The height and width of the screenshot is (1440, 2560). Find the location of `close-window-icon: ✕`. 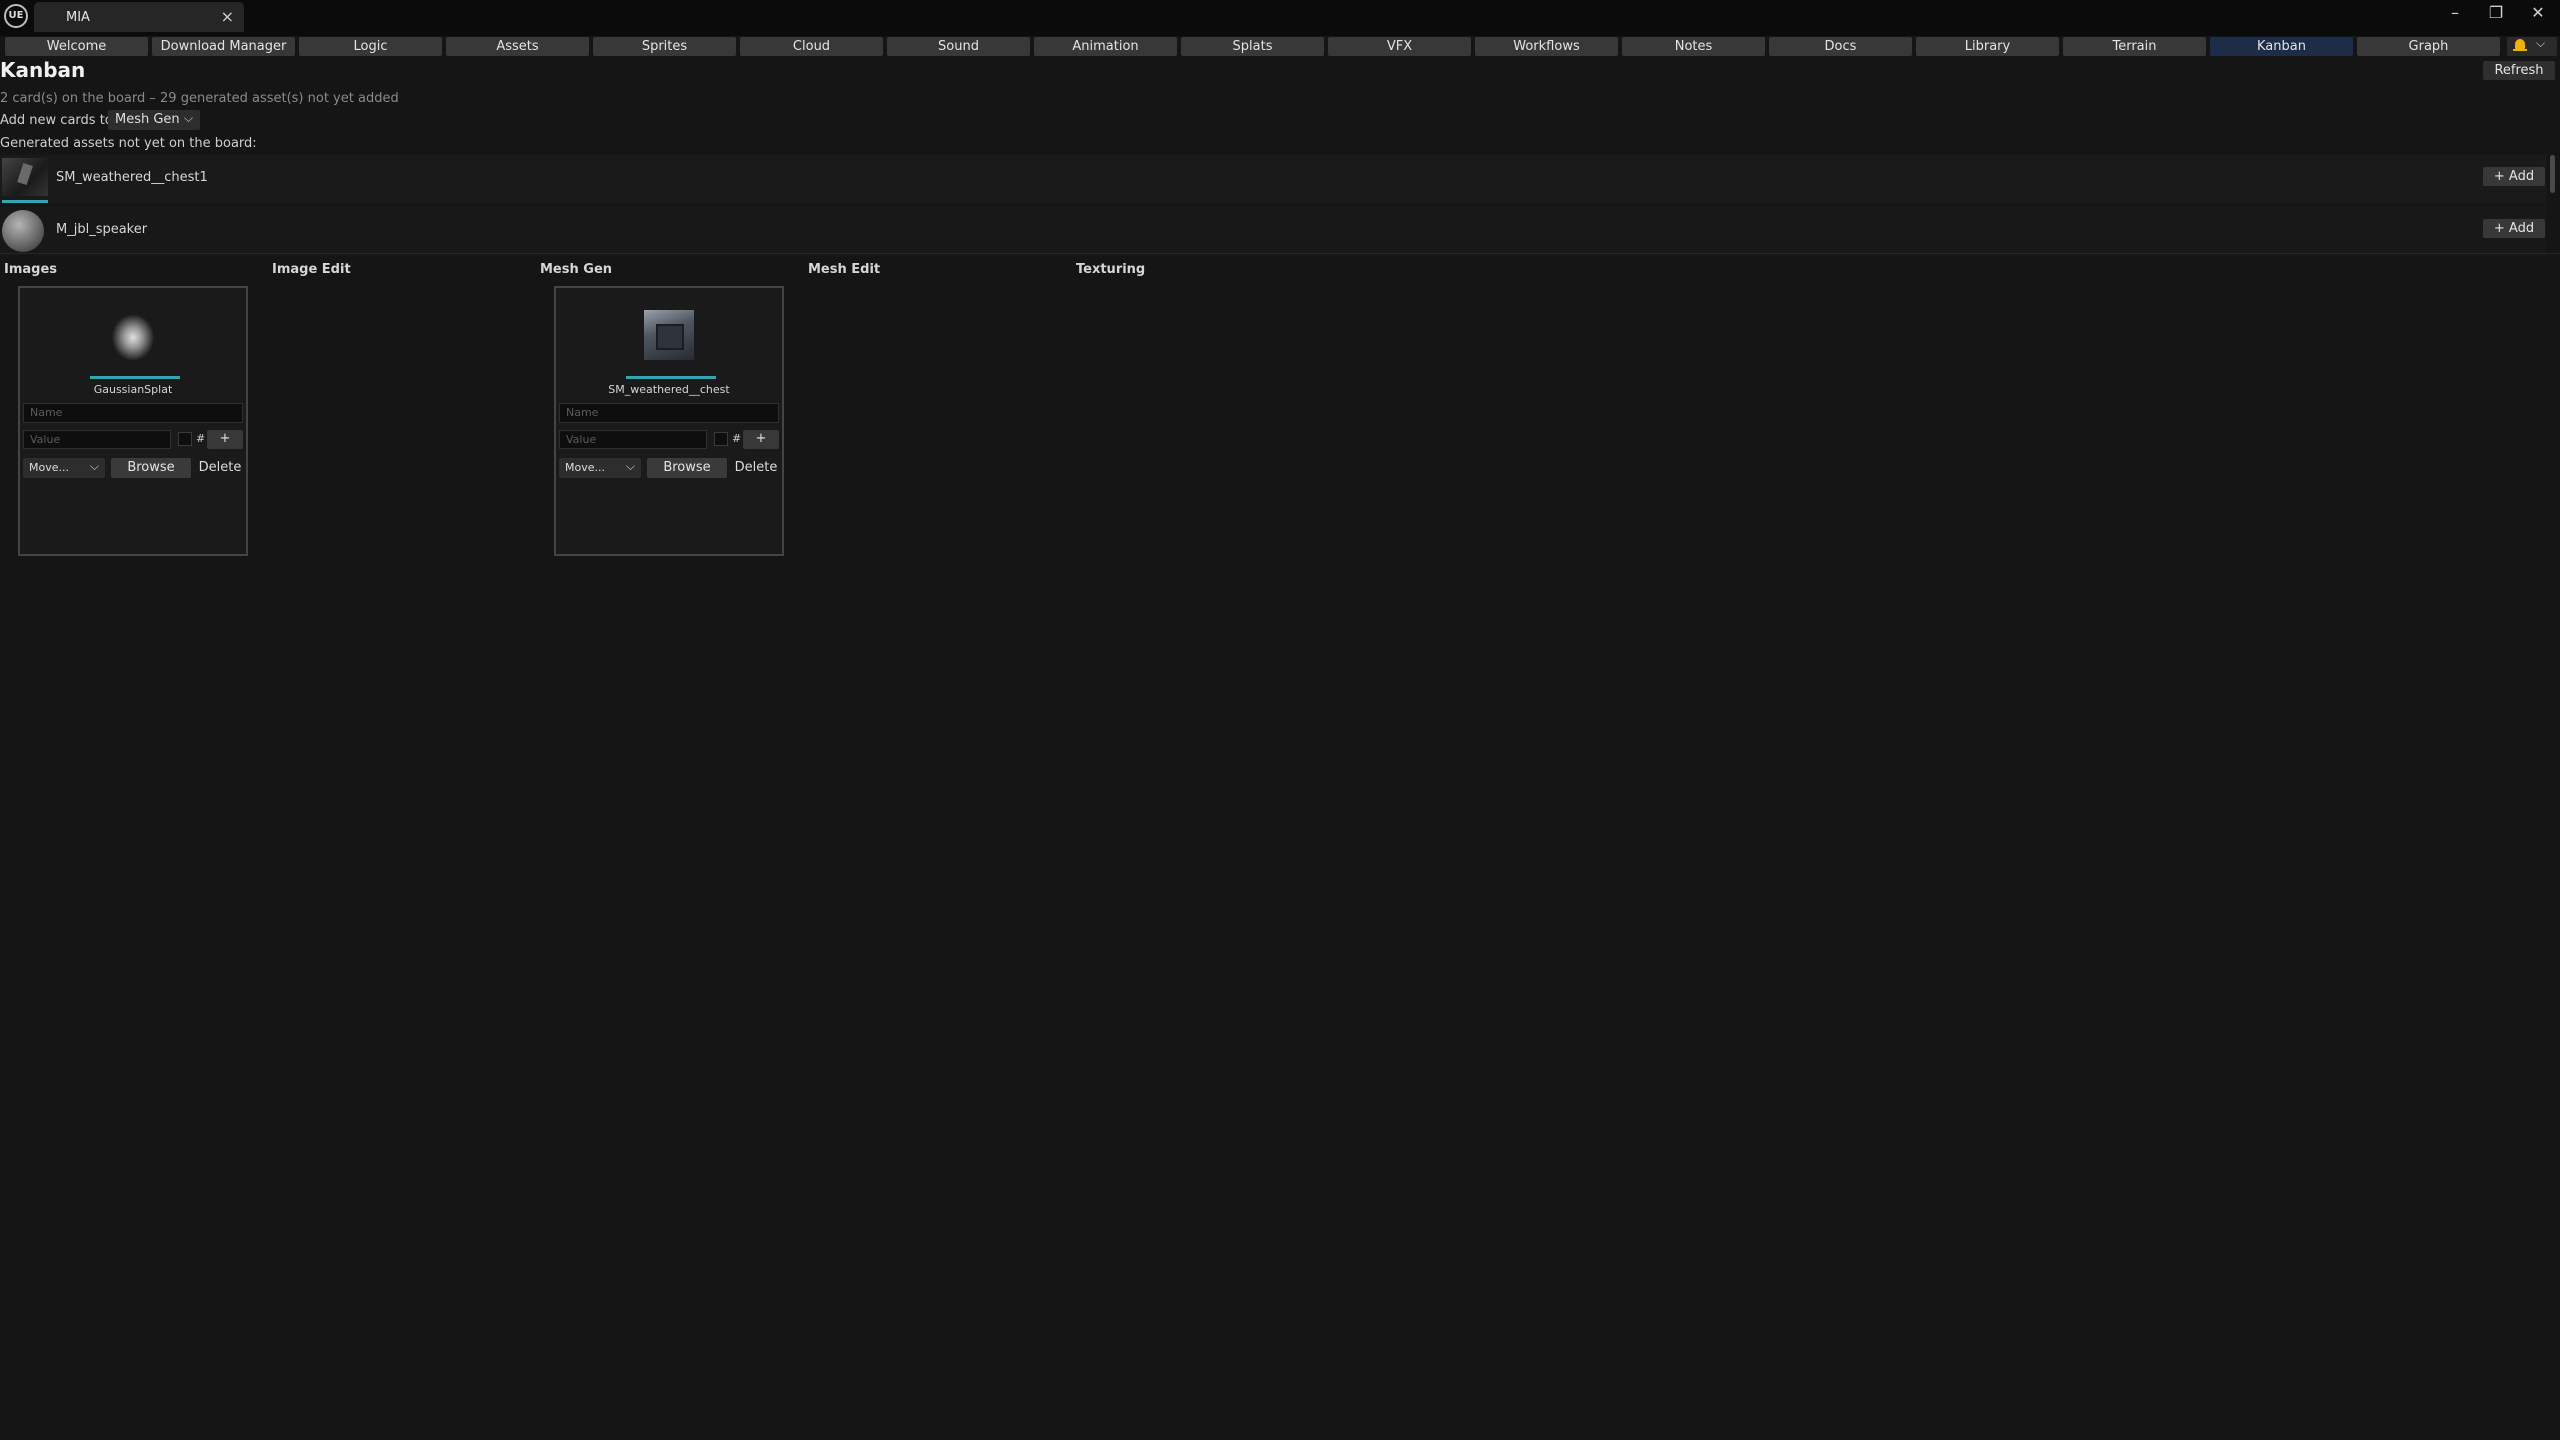

close-window-icon: ✕ is located at coordinates (2538, 14).